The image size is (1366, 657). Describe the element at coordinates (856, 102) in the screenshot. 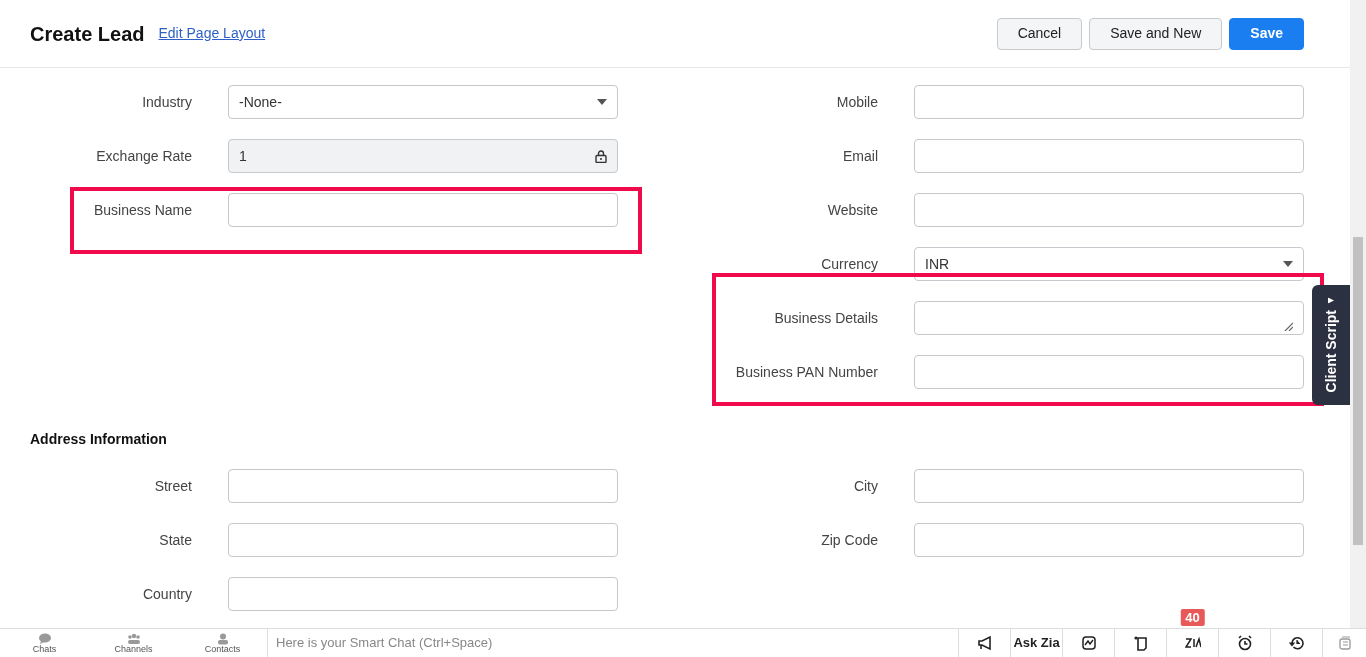

I see `field-label: Mobile` at that location.